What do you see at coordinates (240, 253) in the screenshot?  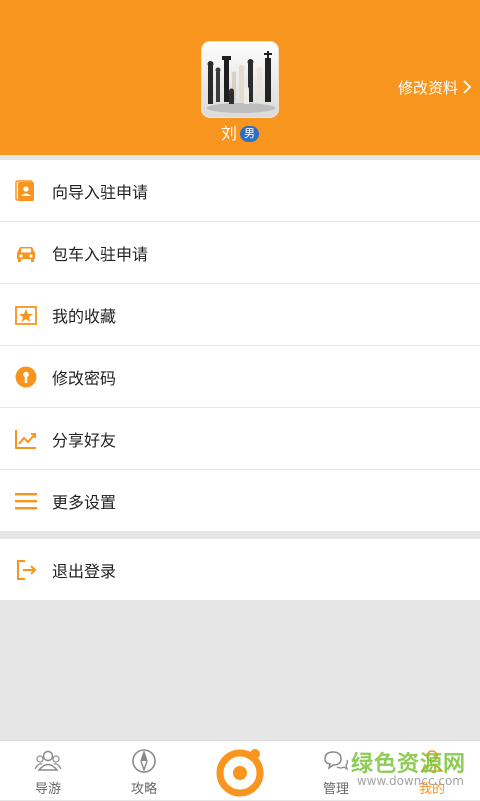 I see `menu-item-car-application: 包车入驻申请` at bounding box center [240, 253].